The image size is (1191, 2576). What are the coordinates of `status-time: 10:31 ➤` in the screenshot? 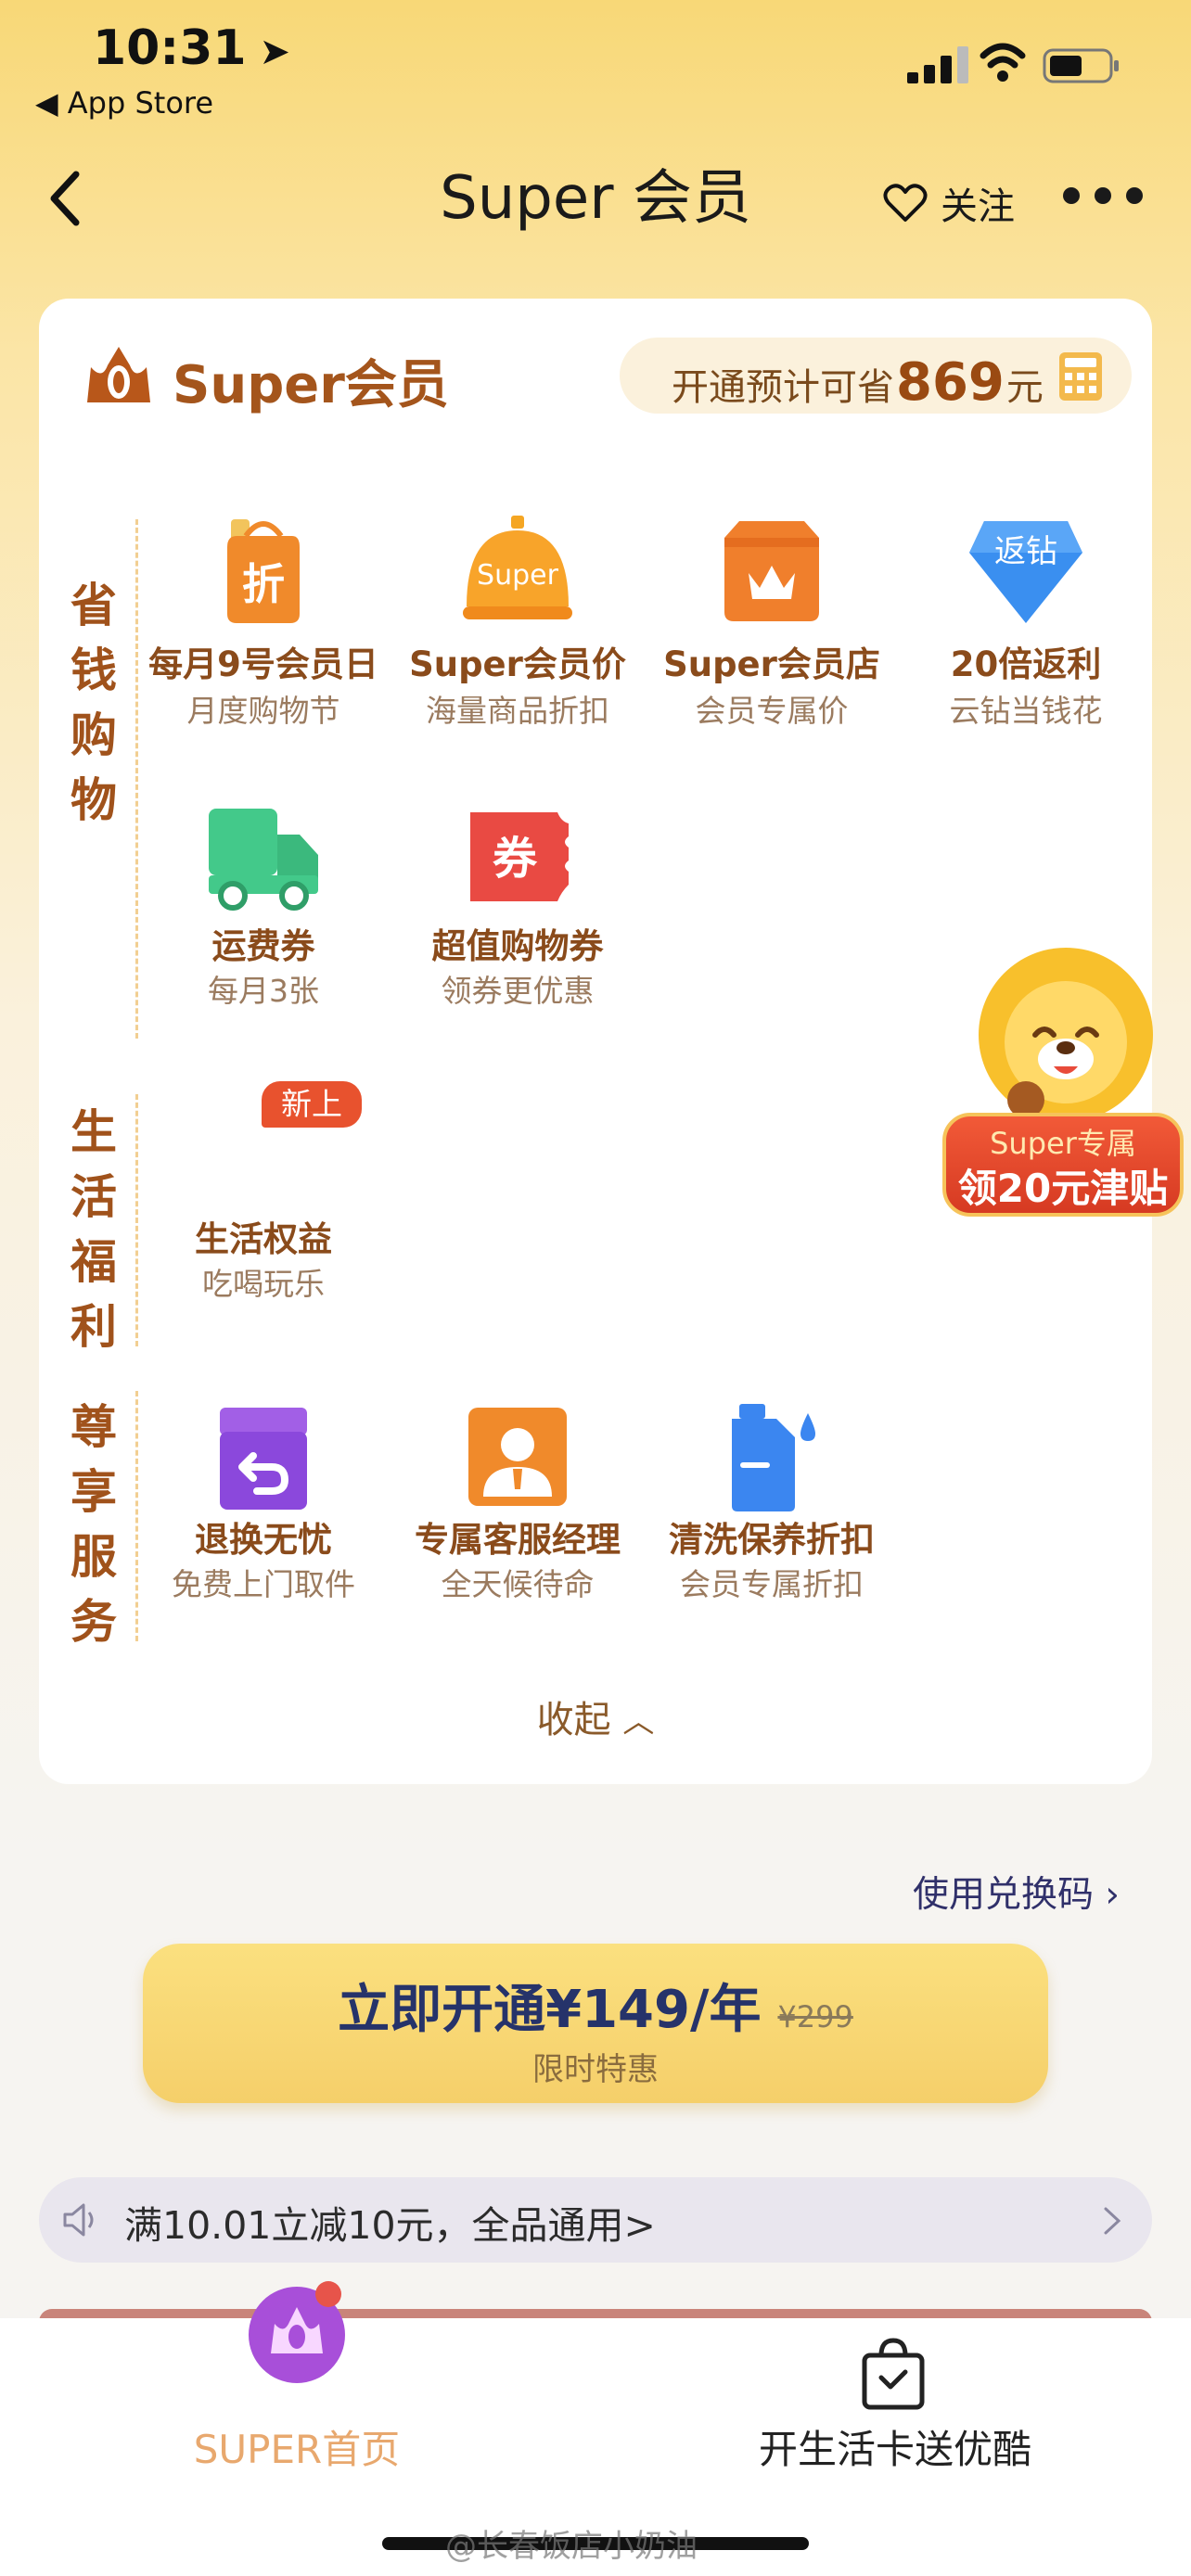 It's located at (191, 48).